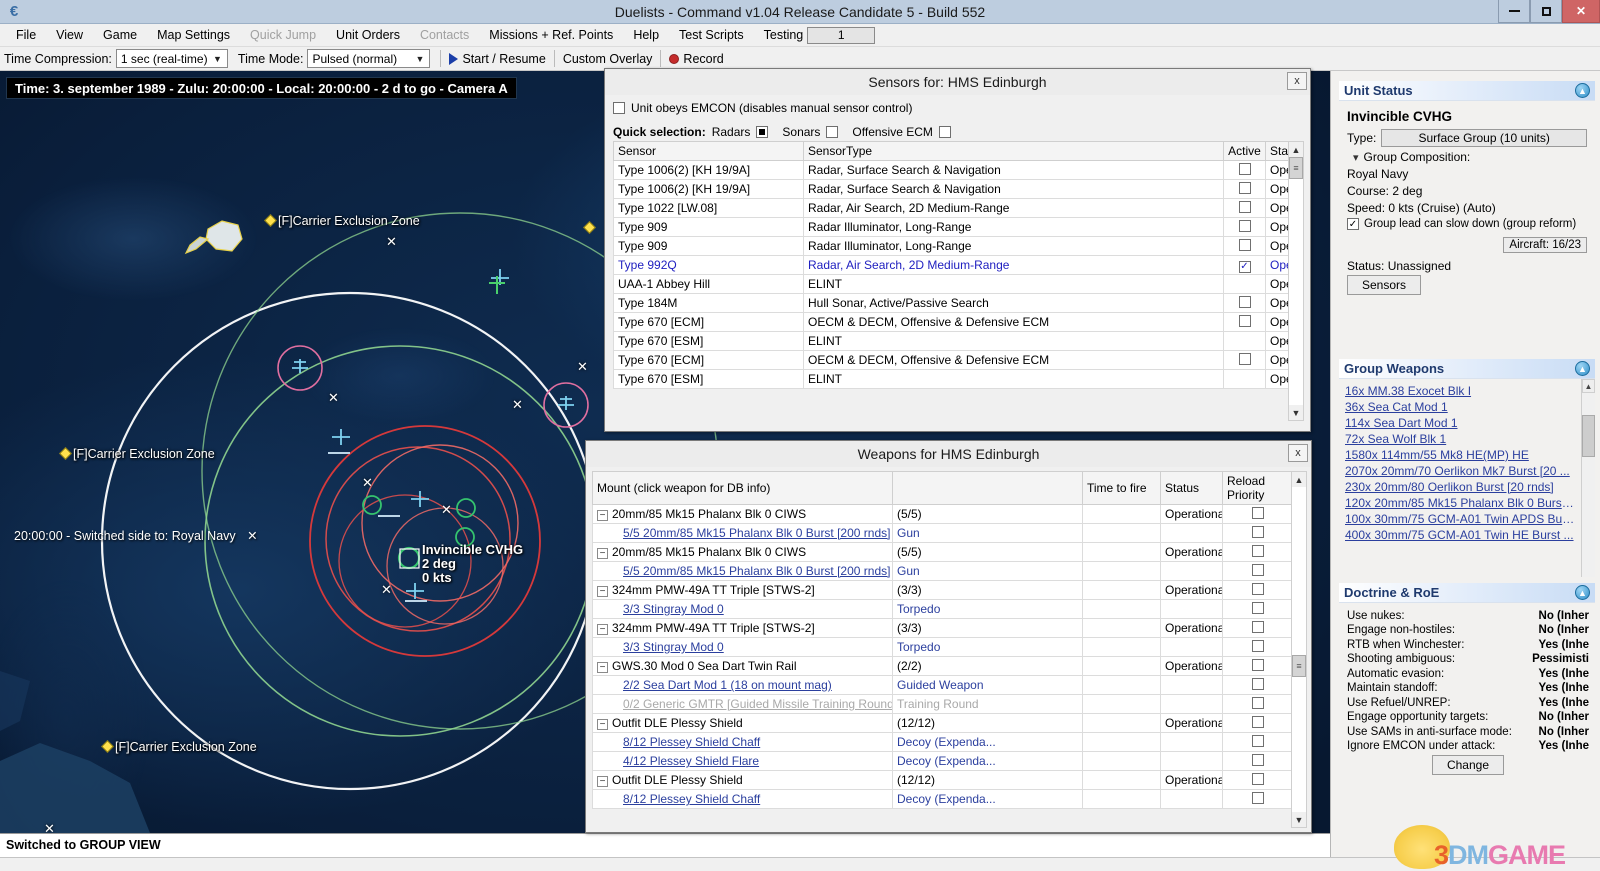 This screenshot has height=871, width=1600. Describe the element at coordinates (691, 799) in the screenshot. I see `weapon-link: 8/12 Plessey Shield Chaff` at that location.